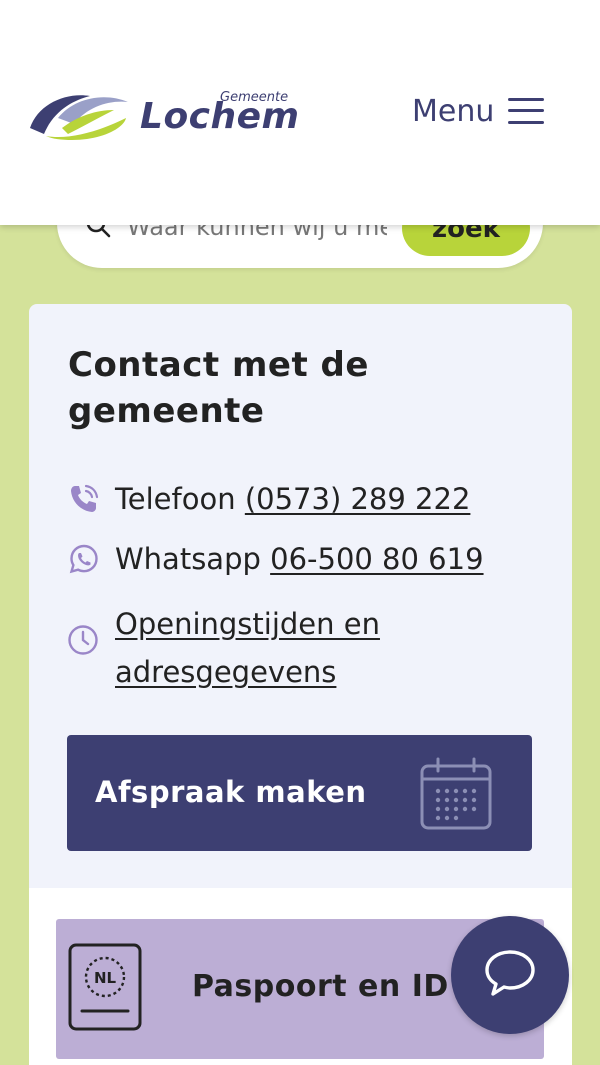 Image resolution: width=600 pixels, height=1065 pixels. Describe the element at coordinates (79, 117) in the screenshot. I see `logo-mark-icon` at that location.